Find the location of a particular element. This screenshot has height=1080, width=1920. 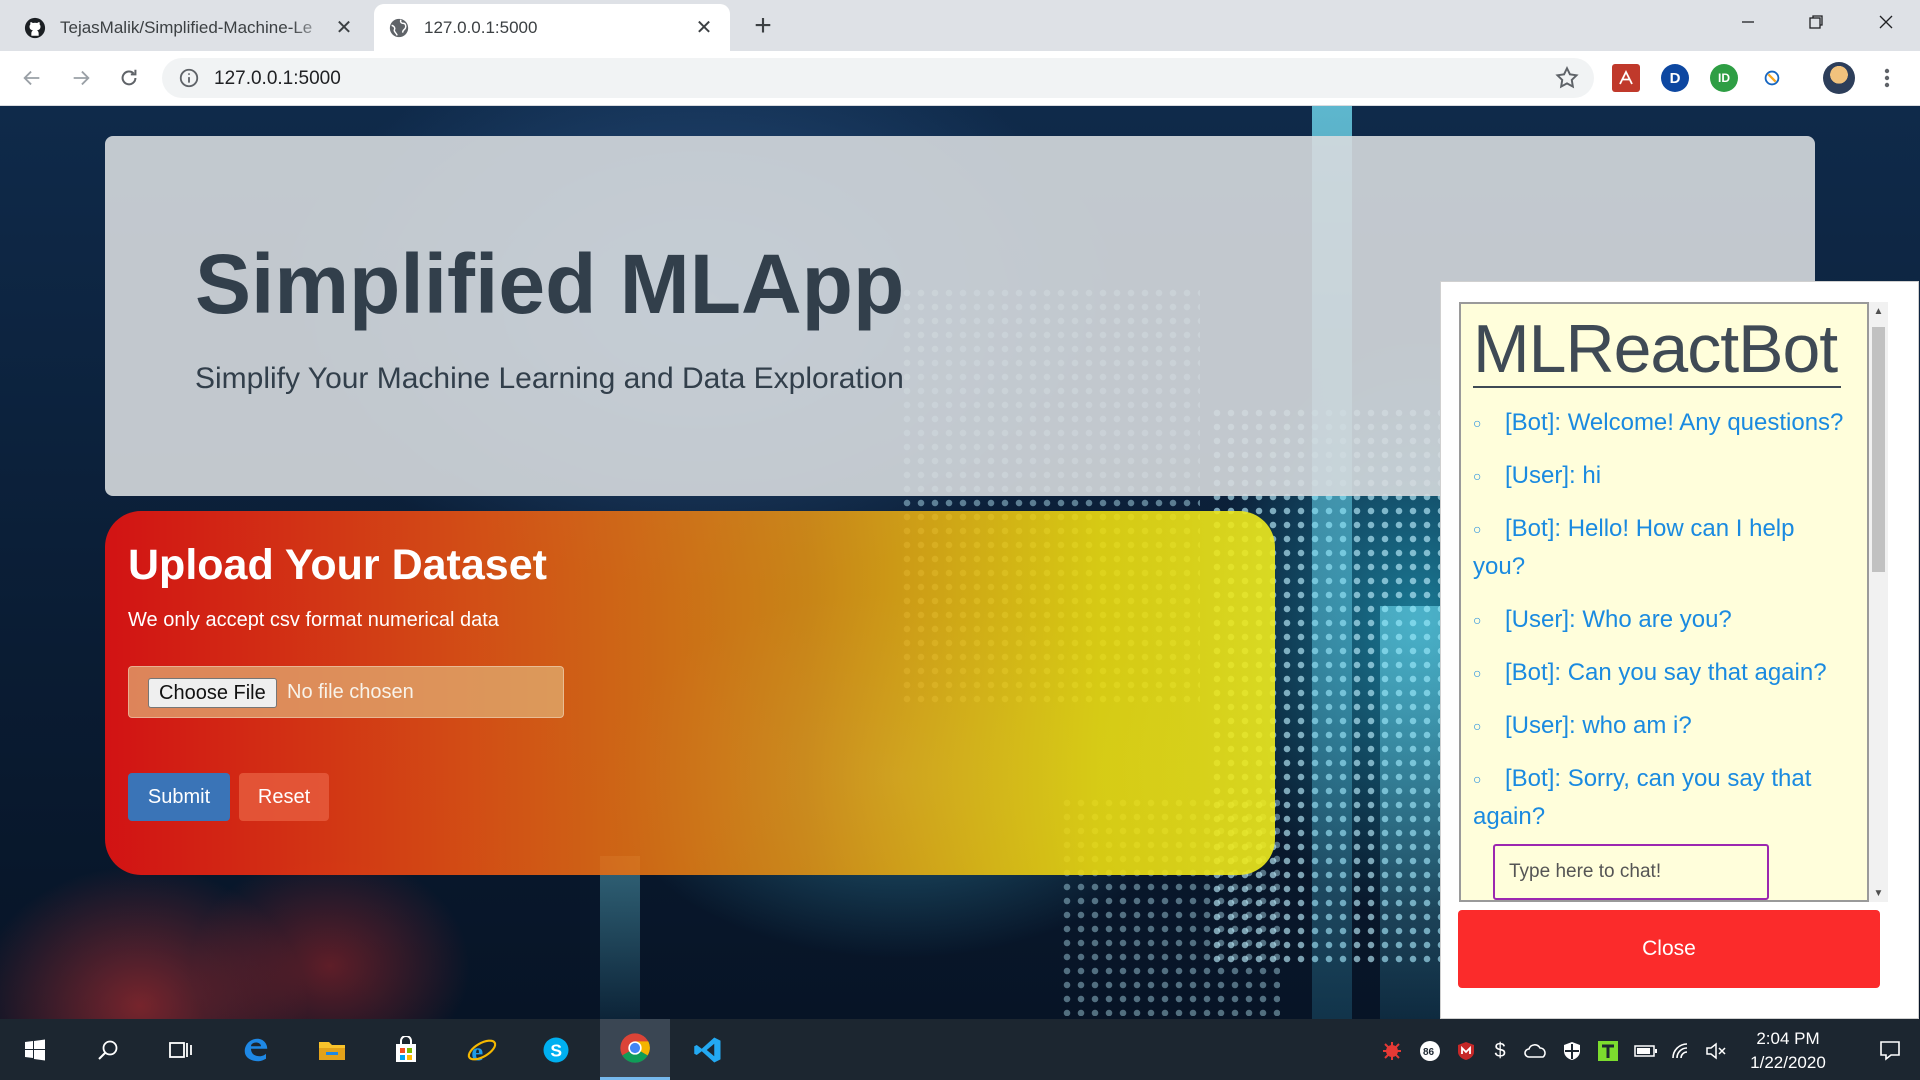

tray-app-icon: 86 is located at coordinates (1430, 1051).